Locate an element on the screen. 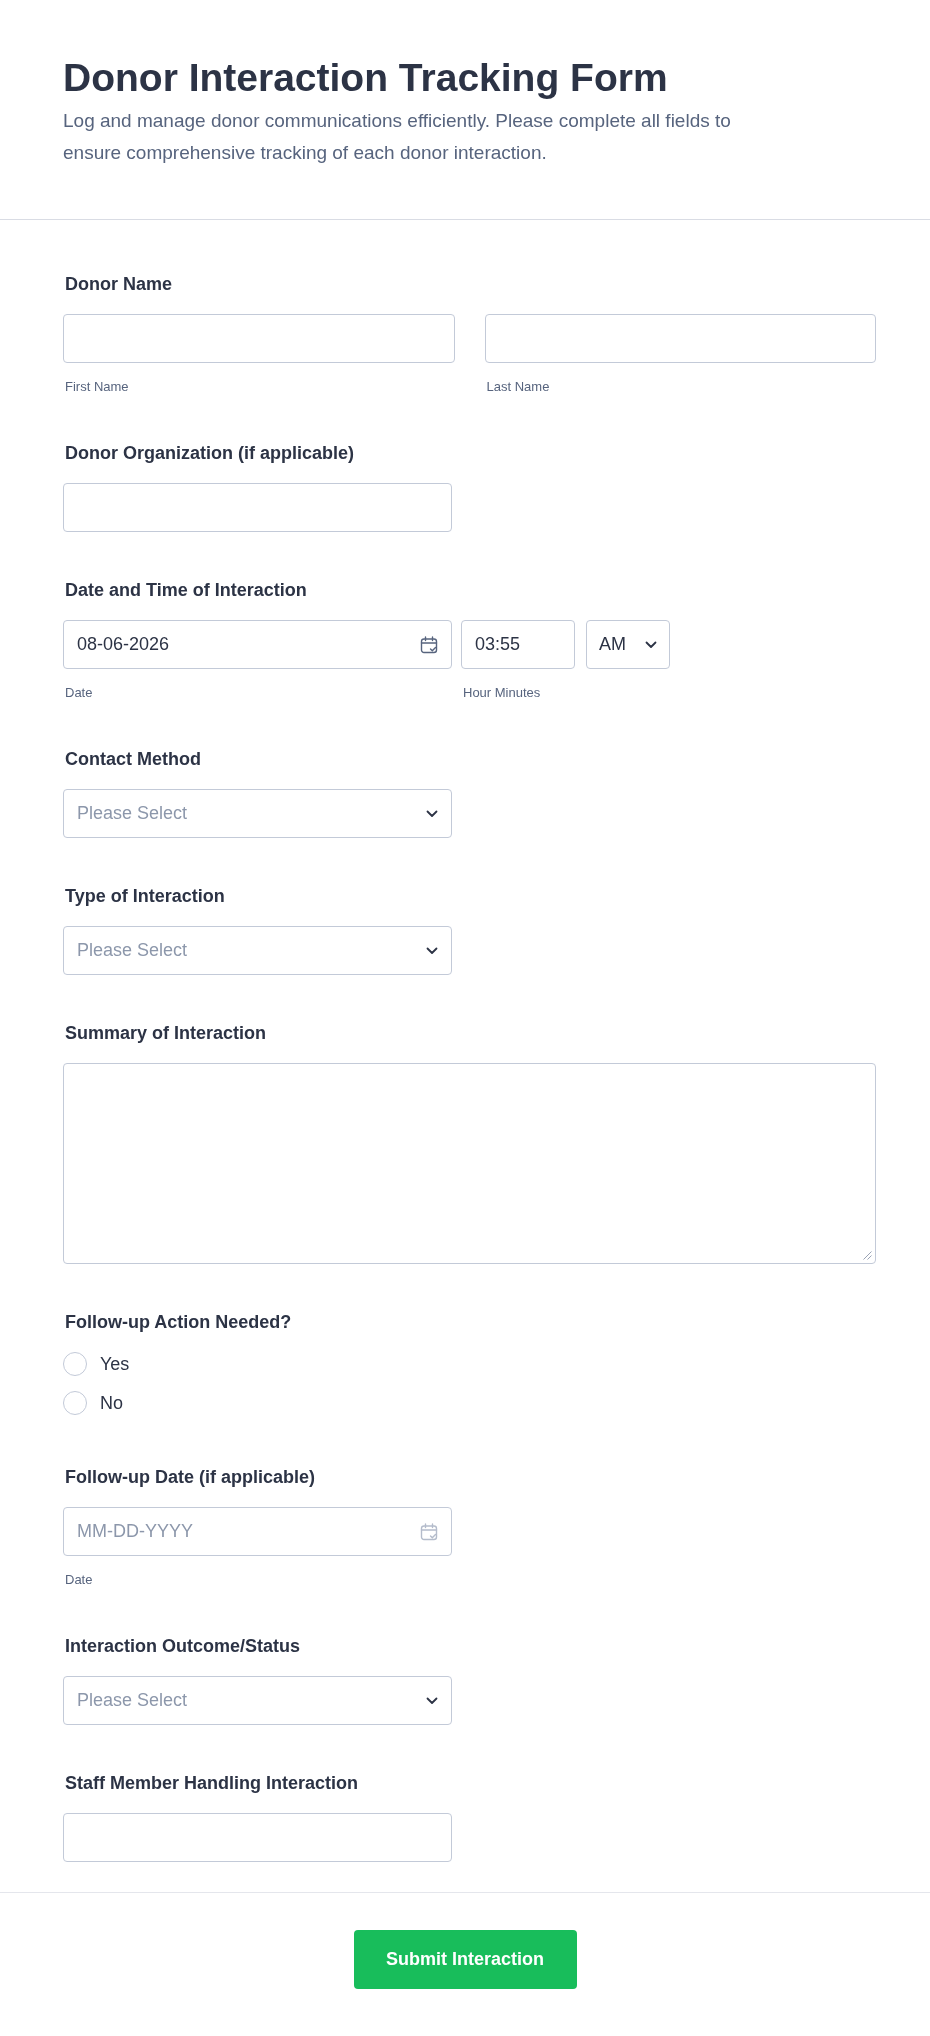 The image size is (930, 2036). field-sublabel: Hour Minutes is located at coordinates (502, 693).